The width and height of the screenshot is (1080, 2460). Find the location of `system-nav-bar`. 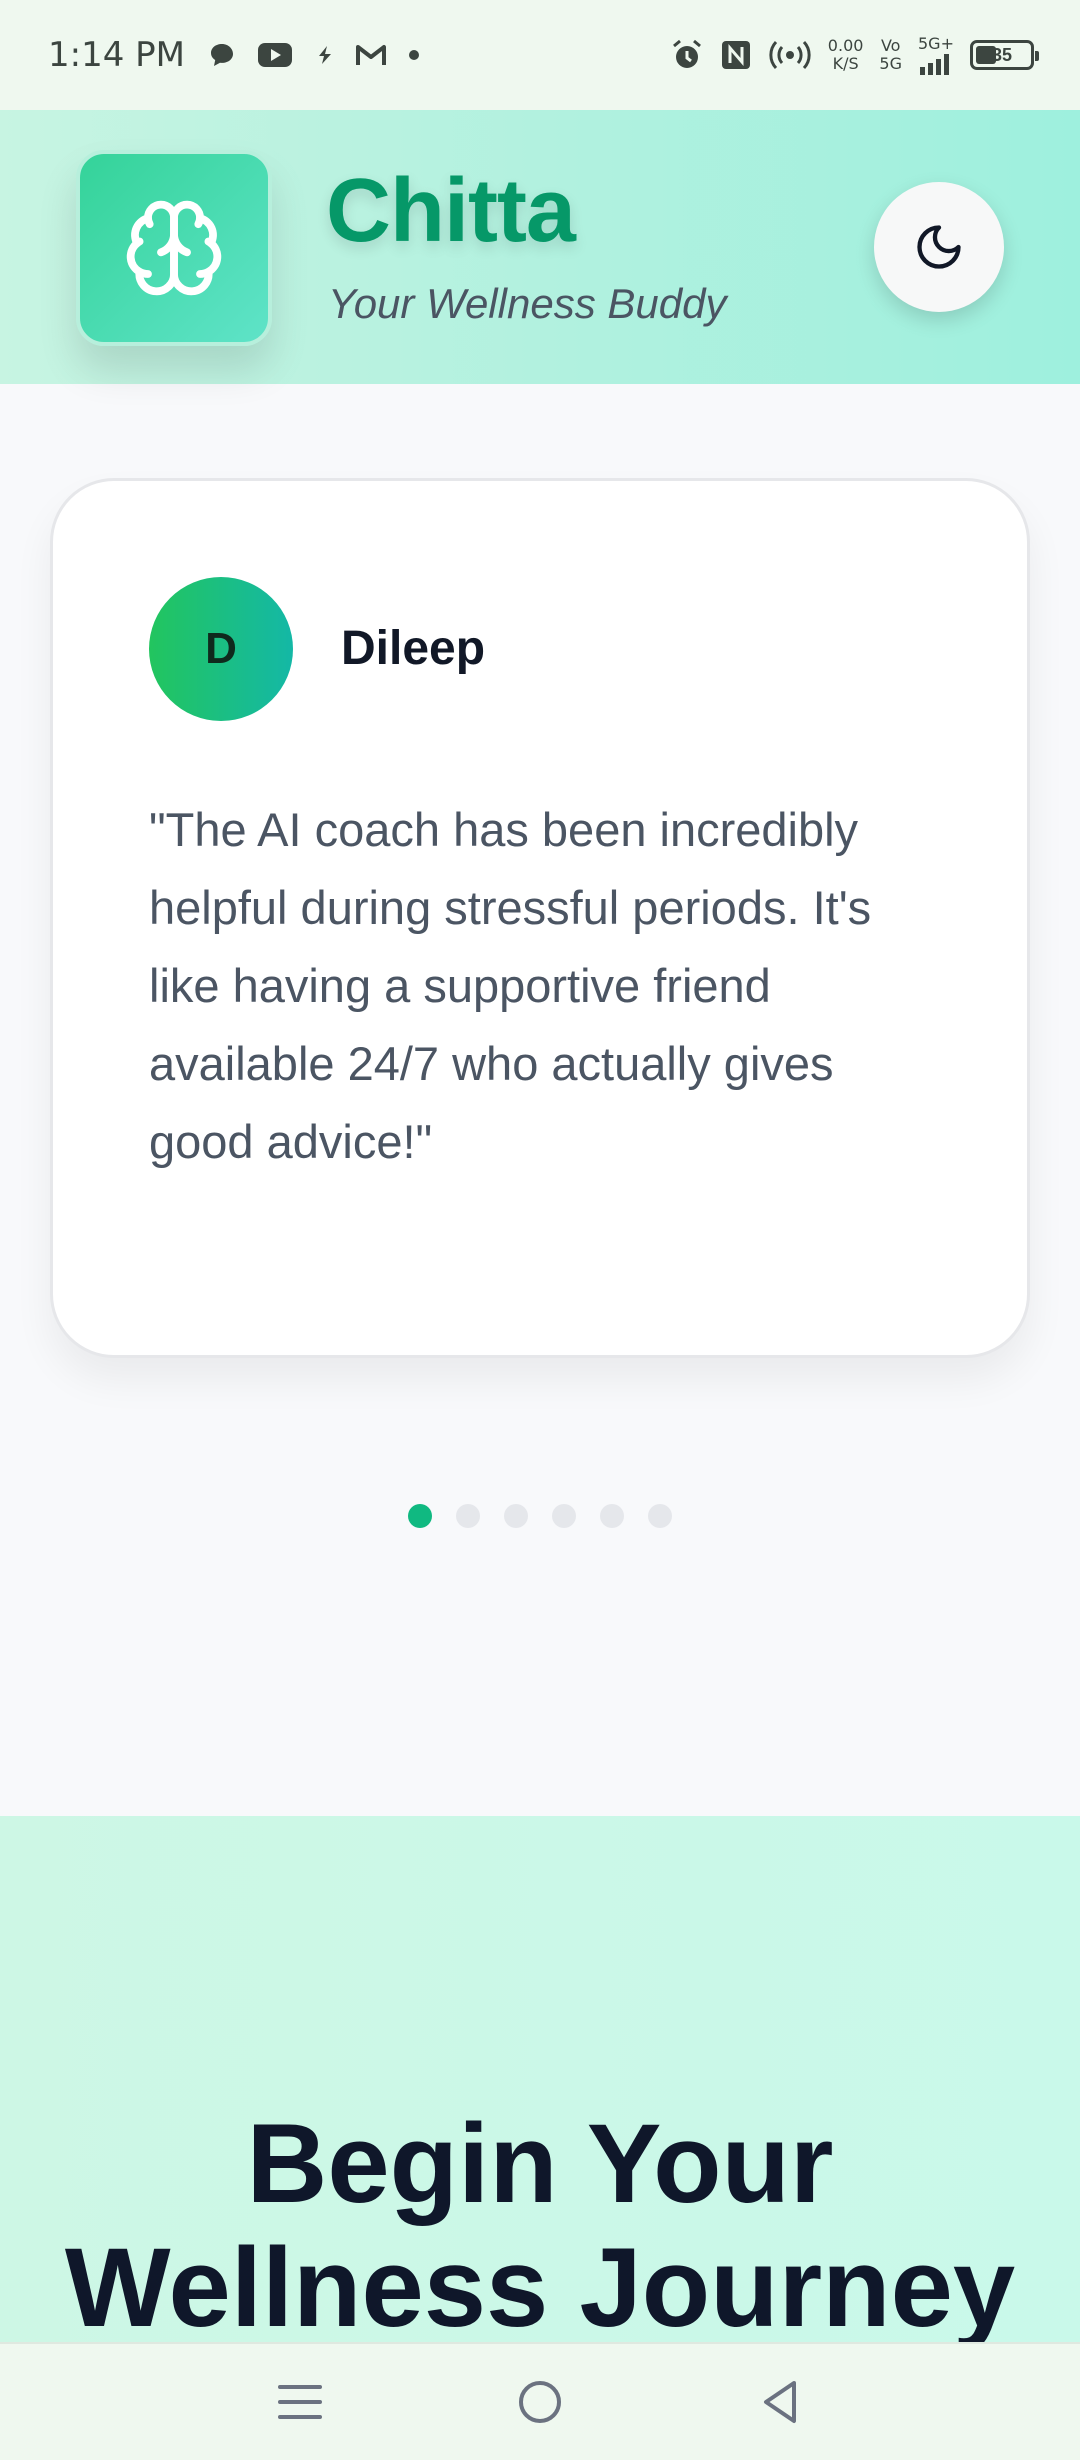

system-nav-bar is located at coordinates (540, 2401).